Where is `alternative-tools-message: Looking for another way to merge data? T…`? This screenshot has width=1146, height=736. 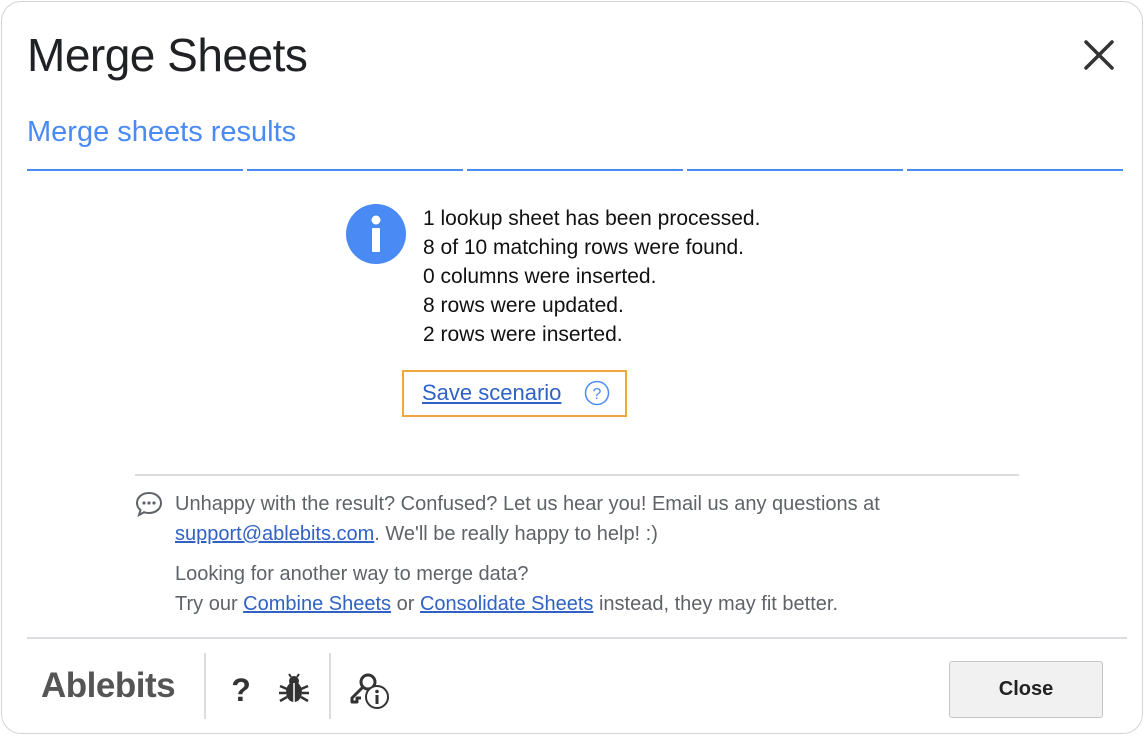
alternative-tools-message: Looking for another way to merge data? T… is located at coordinates (585, 589).